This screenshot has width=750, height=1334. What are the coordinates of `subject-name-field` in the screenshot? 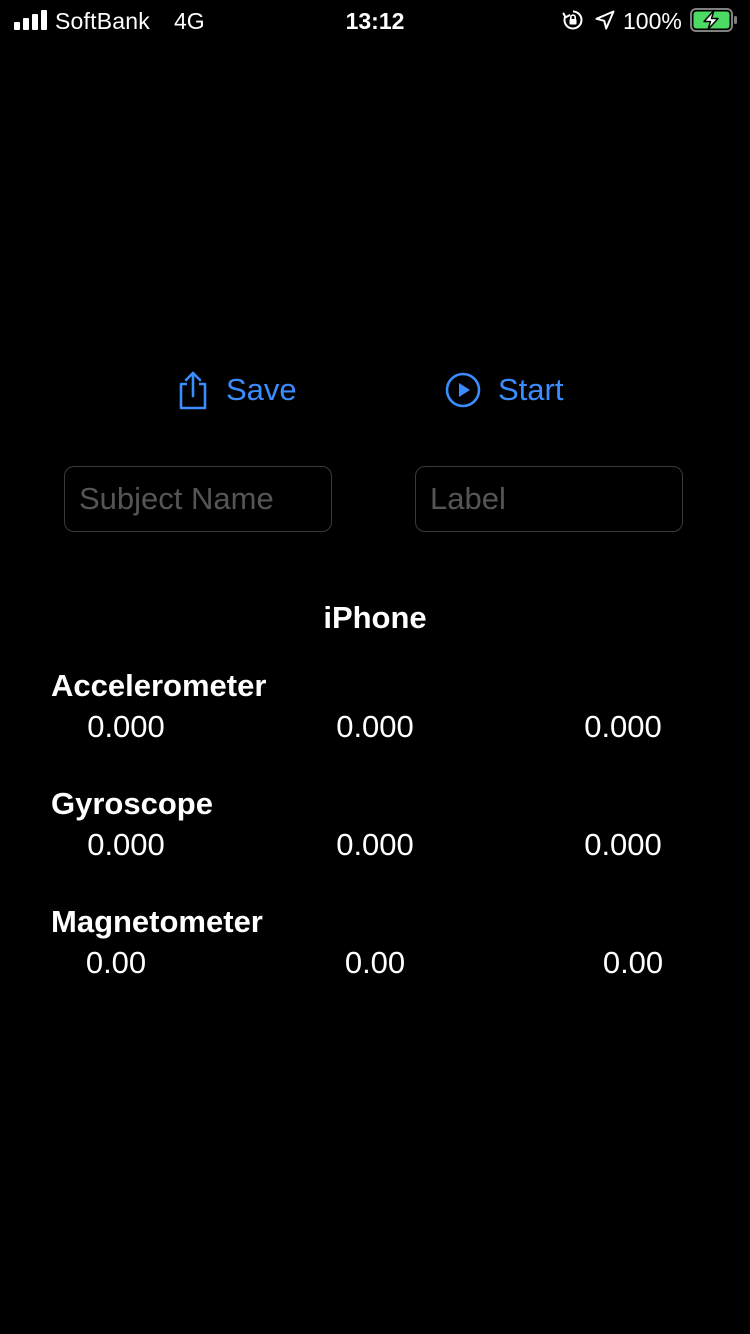 It's located at (198, 499).